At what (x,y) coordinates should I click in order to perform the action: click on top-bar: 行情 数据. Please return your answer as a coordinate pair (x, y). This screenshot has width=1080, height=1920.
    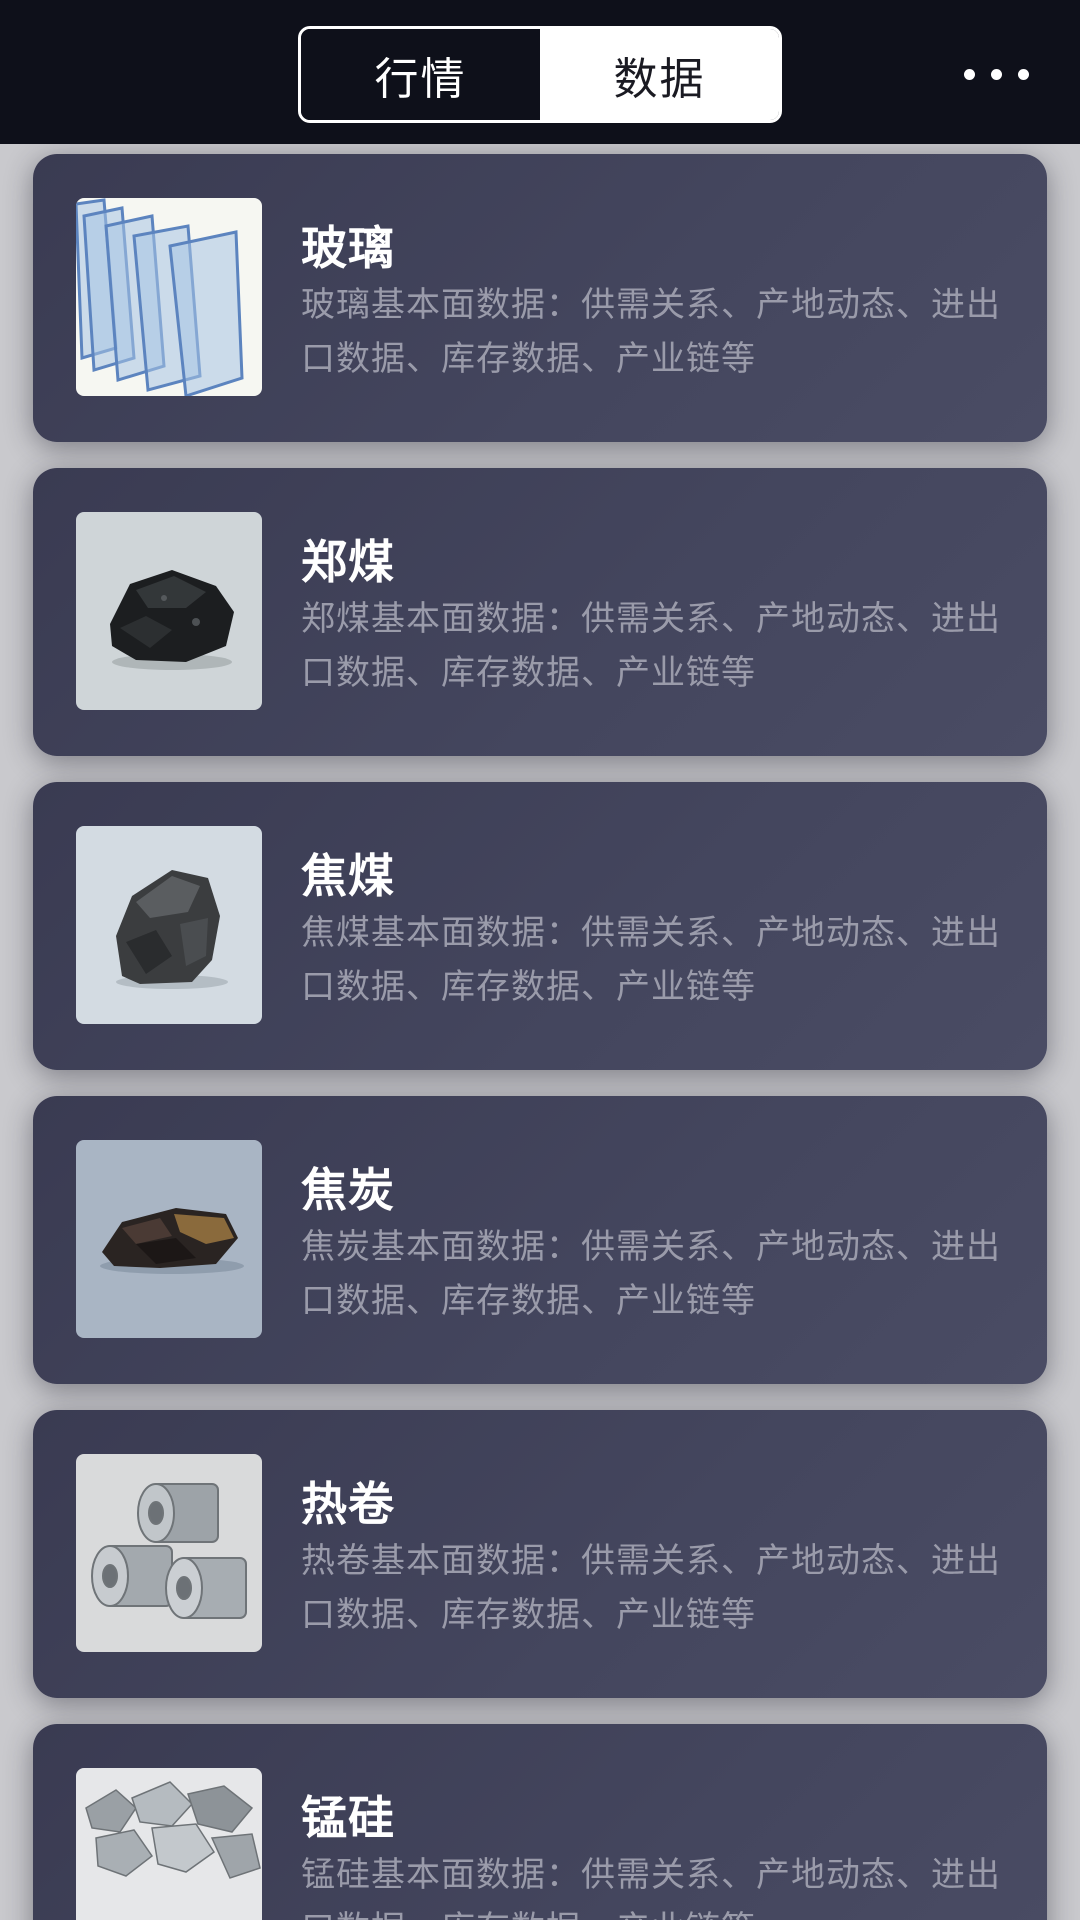
    Looking at the image, I should click on (540, 72).